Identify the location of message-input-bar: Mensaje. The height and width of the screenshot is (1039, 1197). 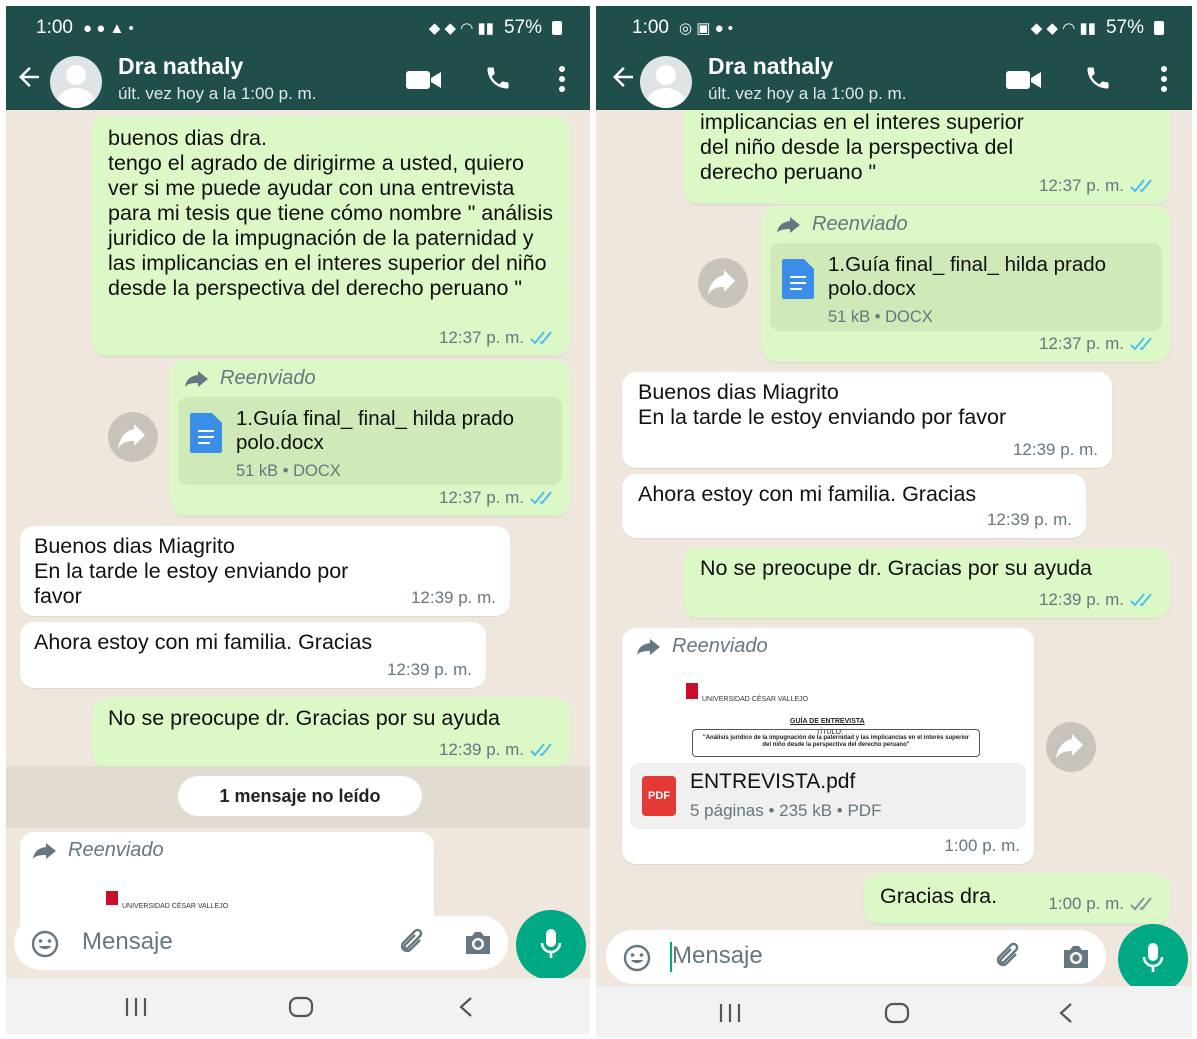
(298, 946).